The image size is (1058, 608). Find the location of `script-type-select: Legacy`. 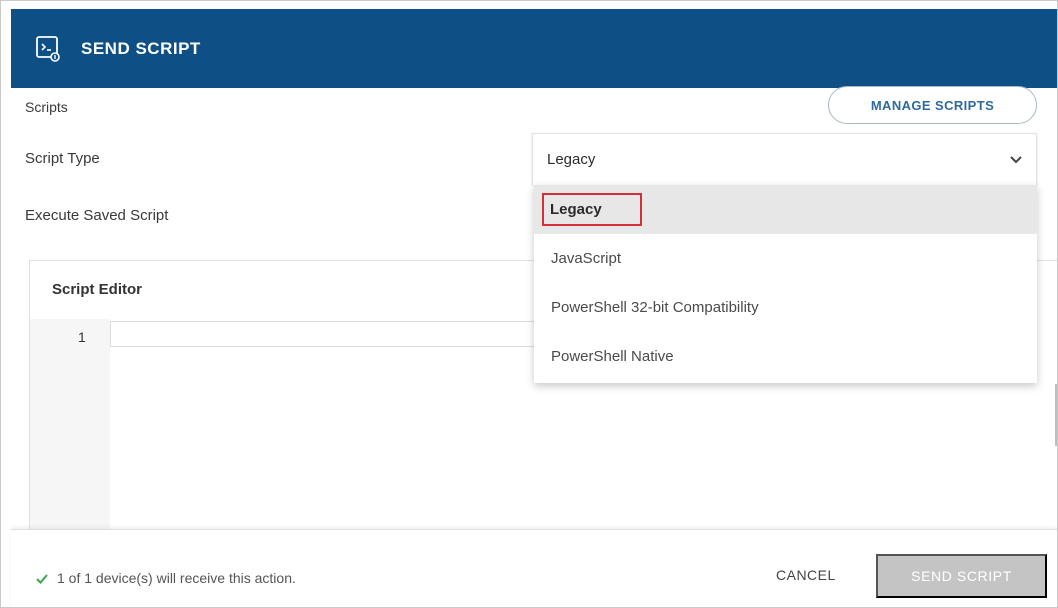

script-type-select: Legacy is located at coordinates (784, 159).